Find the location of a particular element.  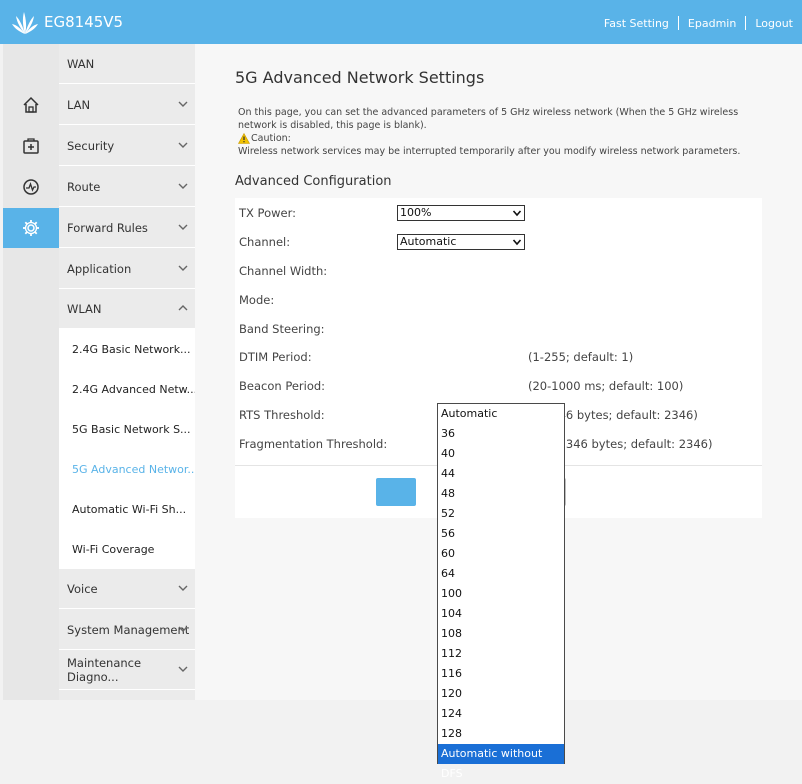

icon-rail is located at coordinates (35, 372).